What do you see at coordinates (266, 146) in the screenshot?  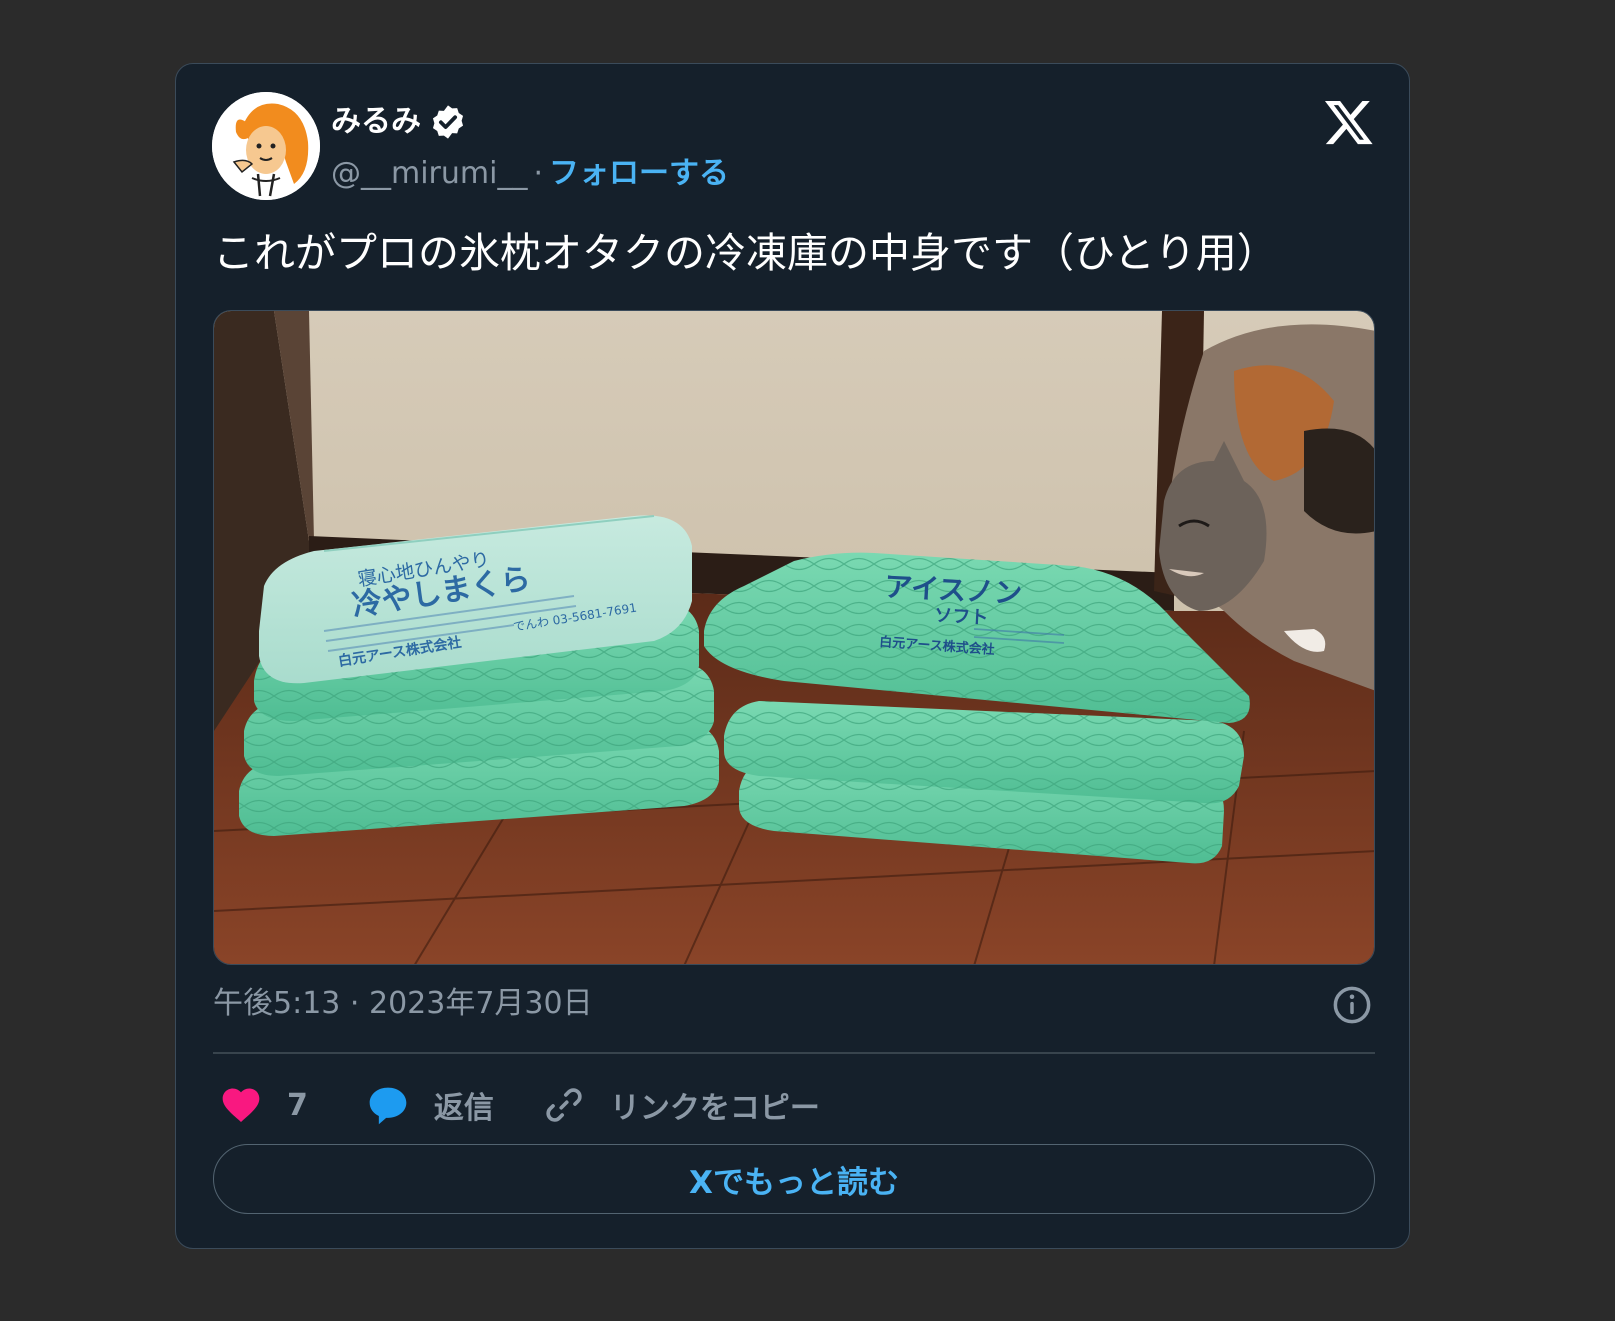 I see `avatar` at bounding box center [266, 146].